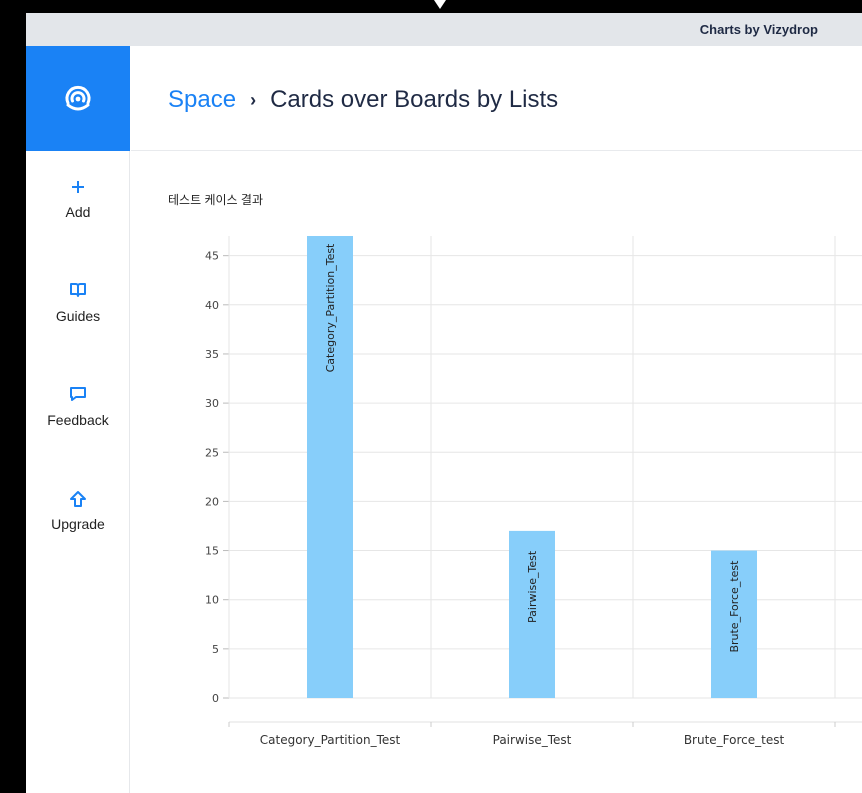  Describe the element at coordinates (78, 303) in the screenshot. I see `sidebar-item-guides: Guides` at that location.